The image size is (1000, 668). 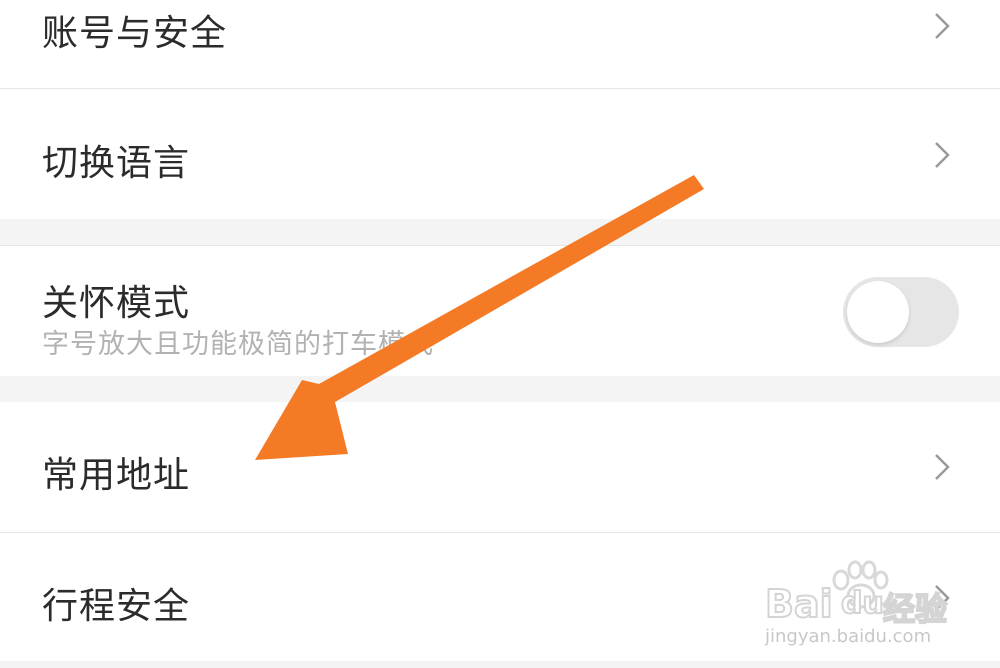 I want to click on watermark-brand-du: du, so click(x=862, y=603).